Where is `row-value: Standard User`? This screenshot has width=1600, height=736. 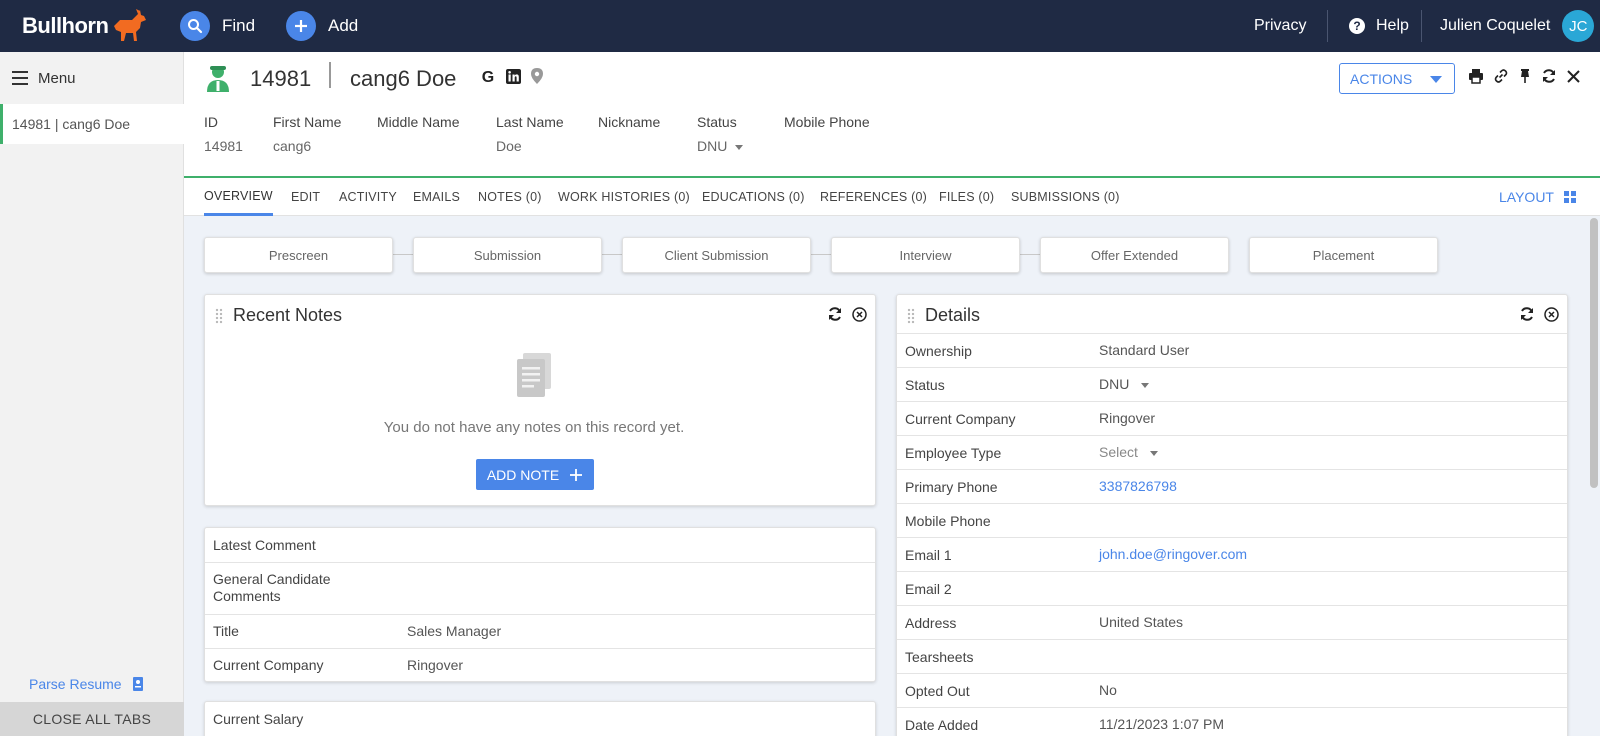 row-value: Standard User is located at coordinates (1144, 350).